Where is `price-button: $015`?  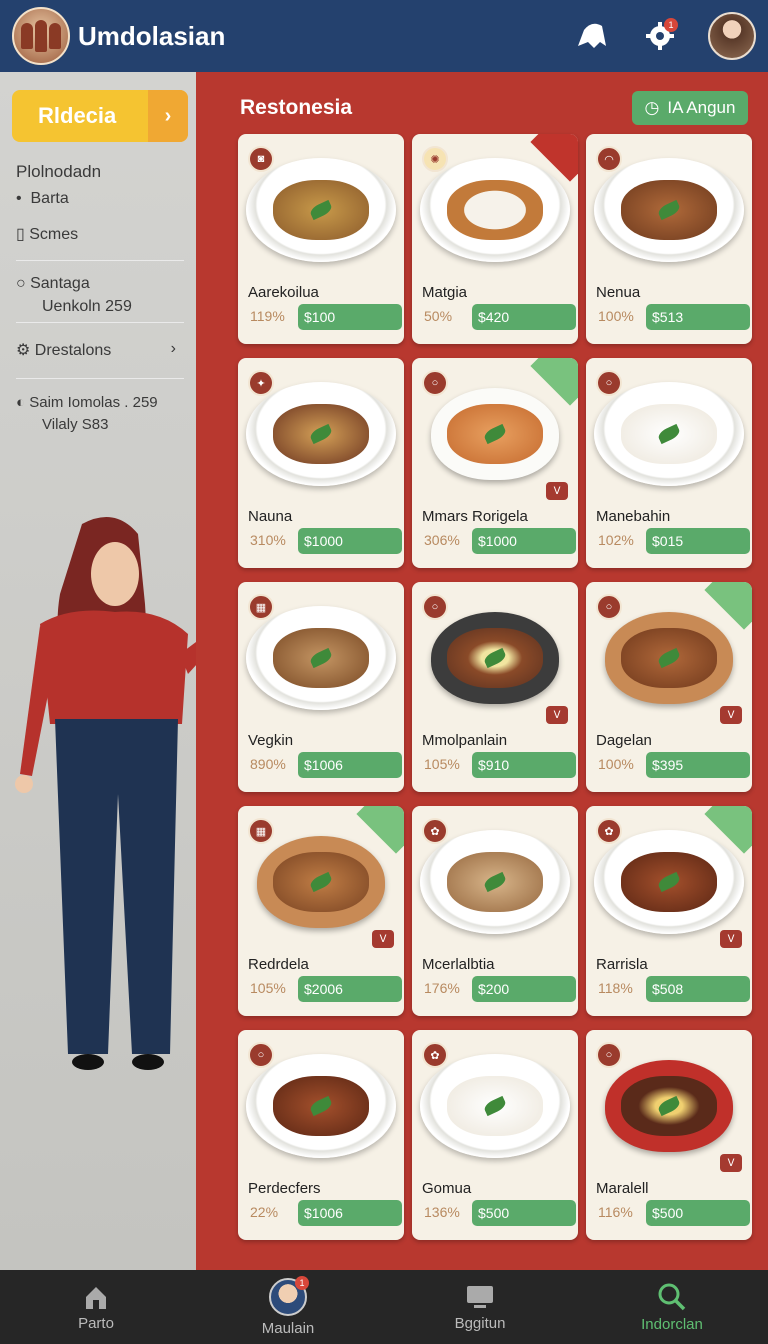 price-button: $015 is located at coordinates (698, 541).